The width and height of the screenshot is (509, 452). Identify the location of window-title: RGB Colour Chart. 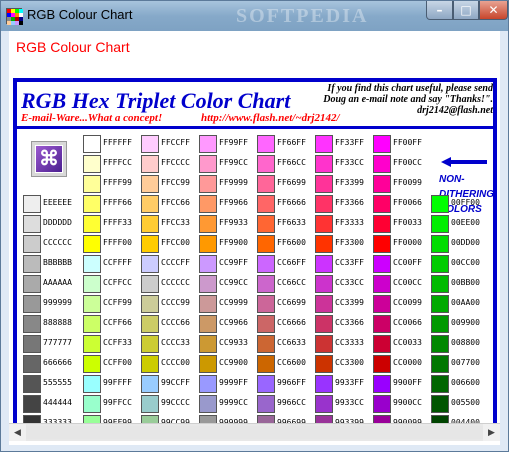
(80, 14).